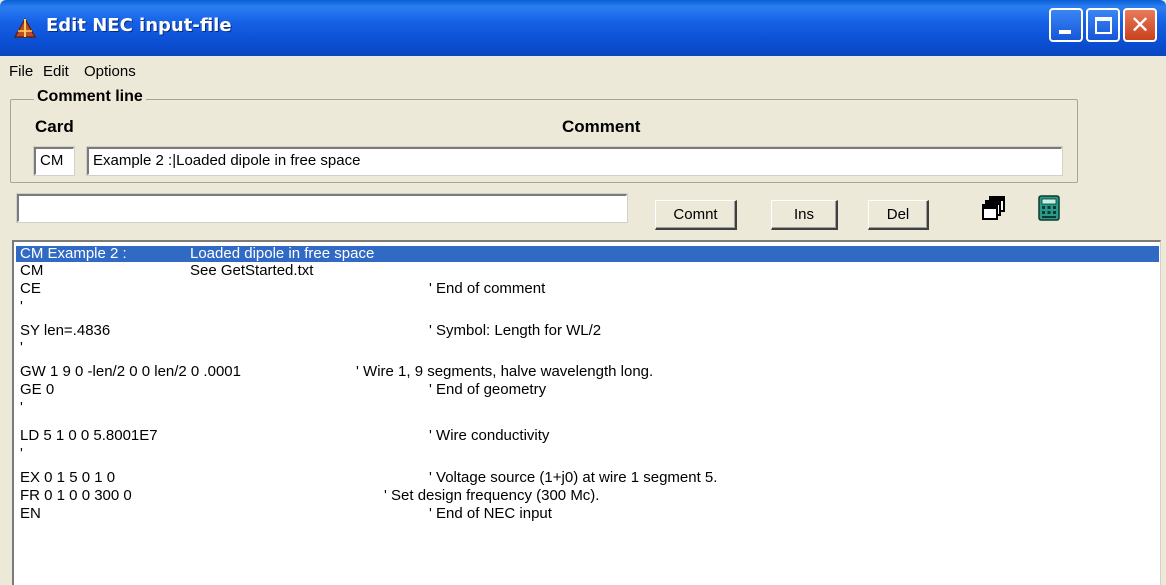 The width and height of the screenshot is (1166, 585). I want to click on listing-card: GW 1 9 0 -len/2 0 0 len/2 0 .0001, so click(130, 371).